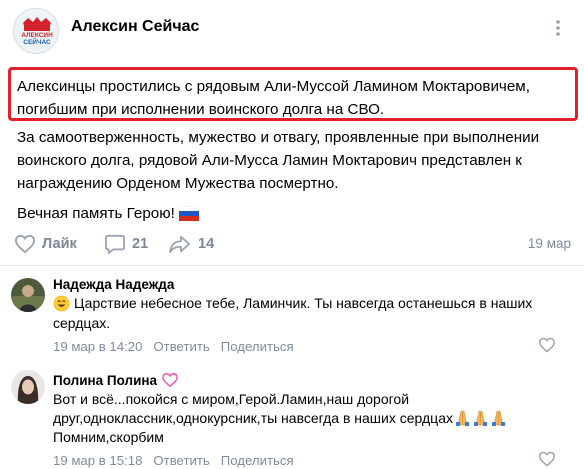  I want to click on post-text-line: Вечная память Герою!, so click(96, 213).